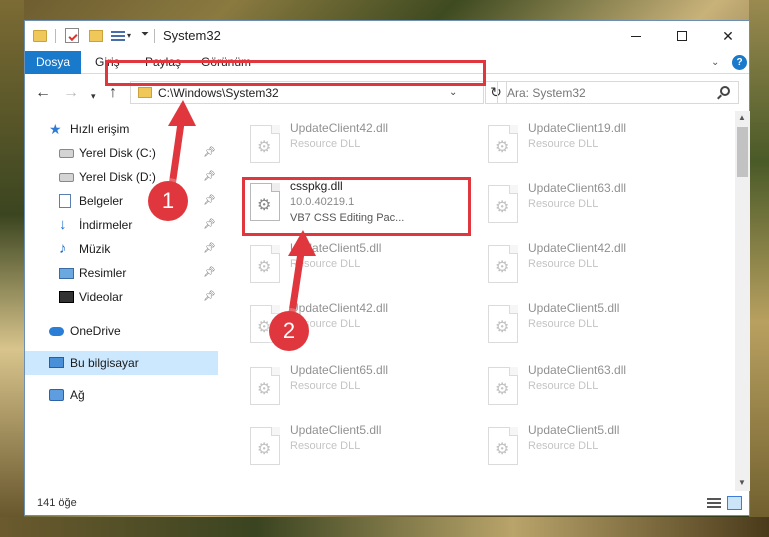  I want to click on onedrive-icon, so click(56, 331).